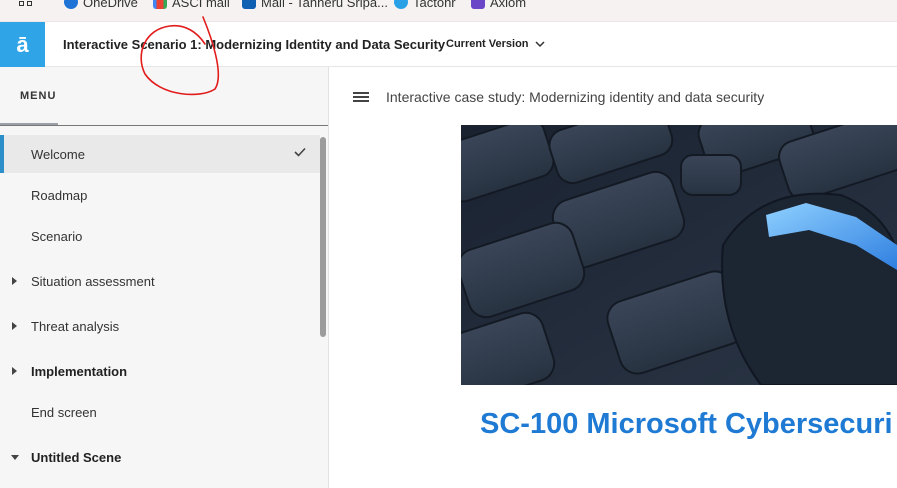  Describe the element at coordinates (361, 97) in the screenshot. I see `hamburger-menu-icon` at that location.